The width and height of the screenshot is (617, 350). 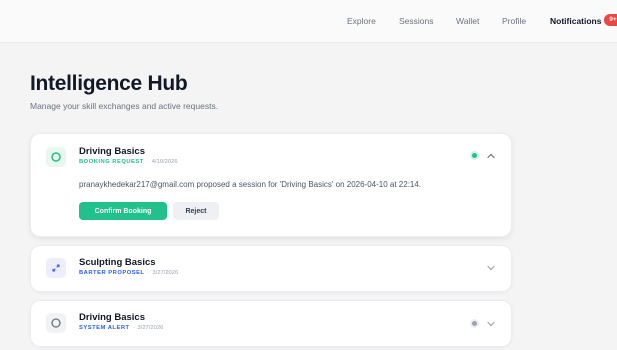 What do you see at coordinates (111, 162) in the screenshot?
I see `card-tag: BOOKING REQUEST` at bounding box center [111, 162].